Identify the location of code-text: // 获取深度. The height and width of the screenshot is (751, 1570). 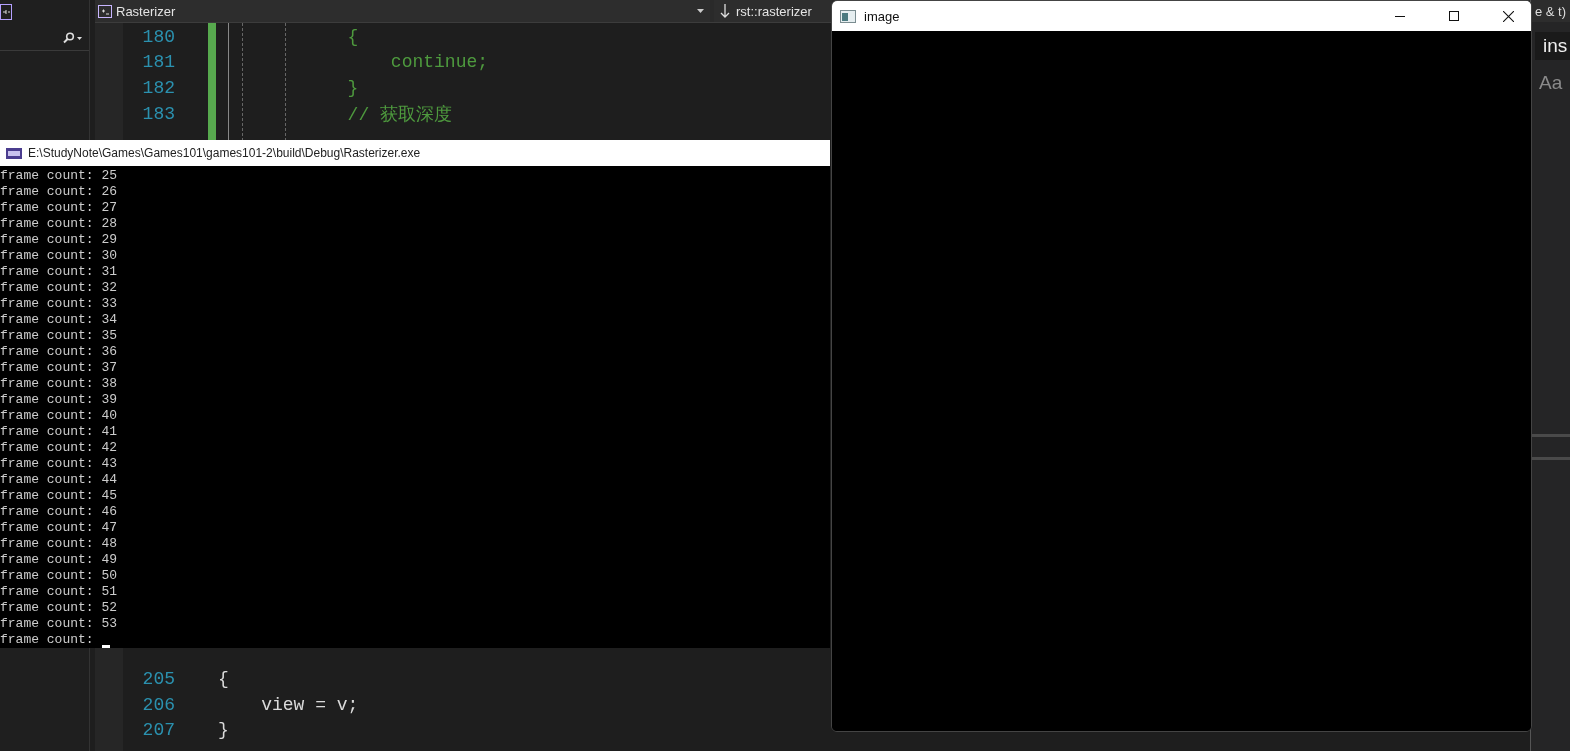
(399, 114).